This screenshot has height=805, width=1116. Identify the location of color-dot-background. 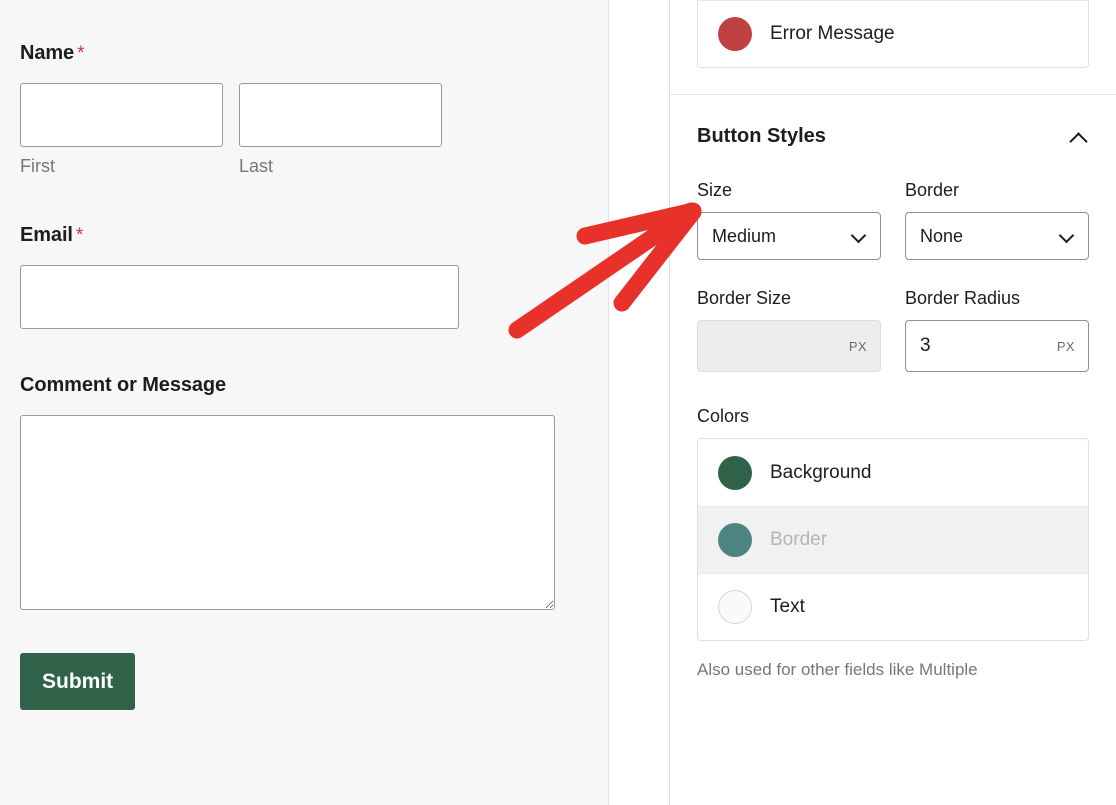
(735, 472).